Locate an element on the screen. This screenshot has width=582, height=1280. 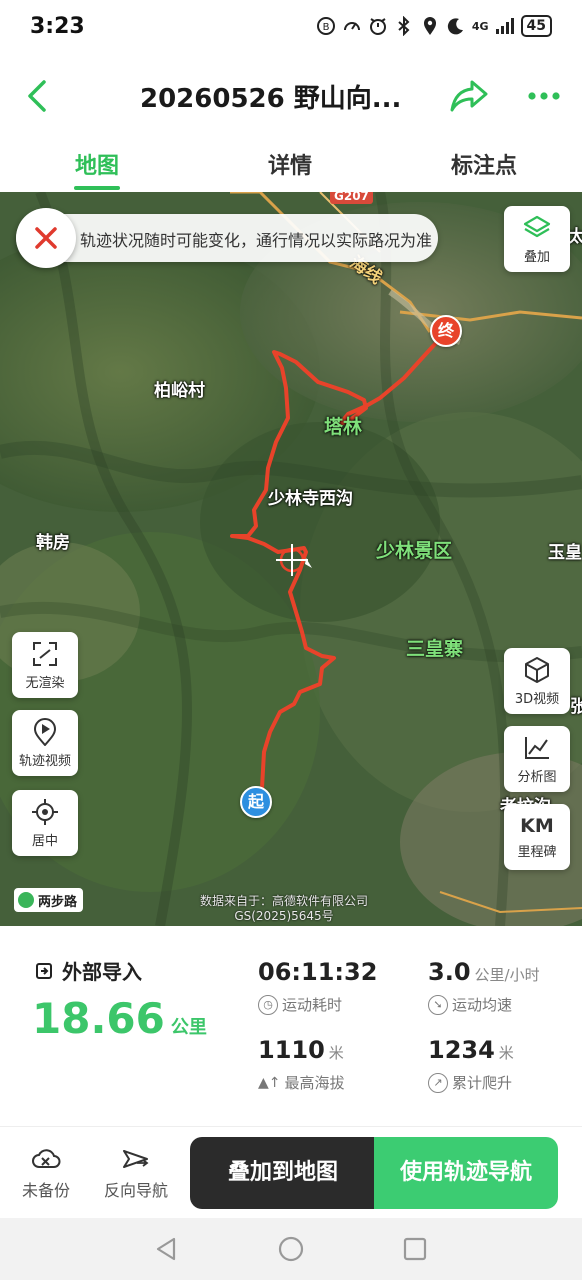
layers-label: 叠加 is located at coordinates (536, 257).